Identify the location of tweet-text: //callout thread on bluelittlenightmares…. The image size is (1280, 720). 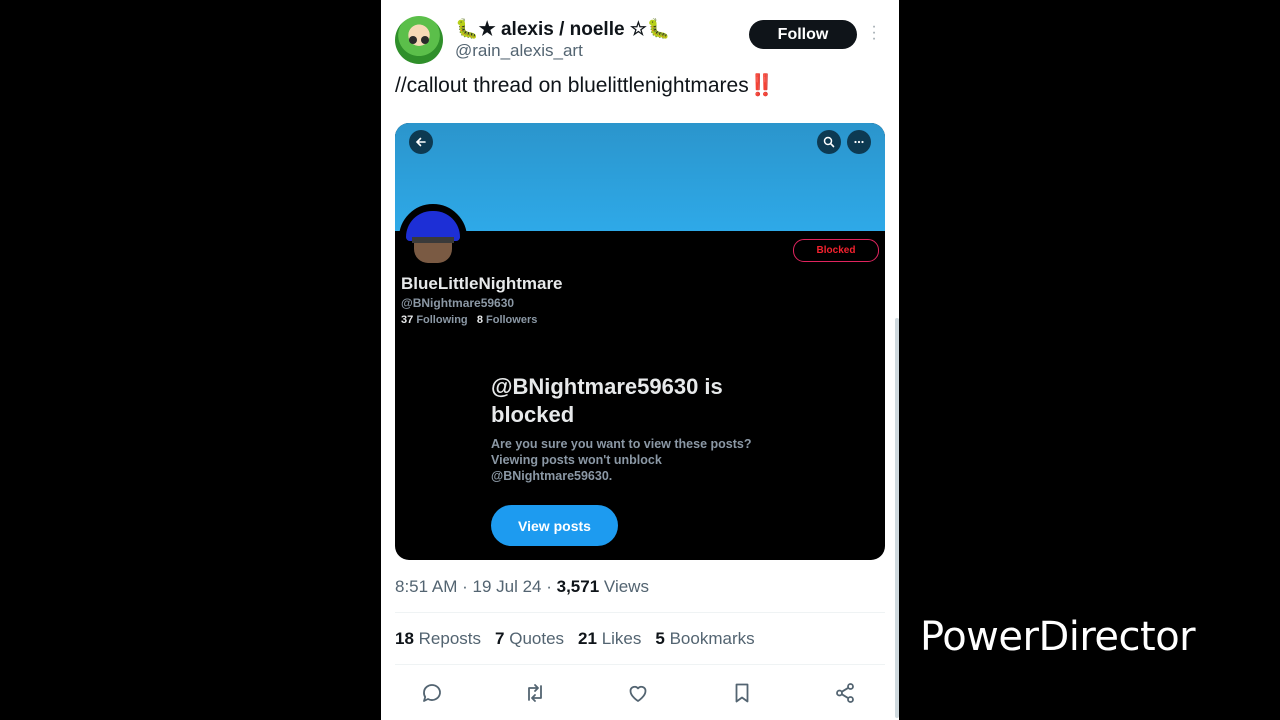
(585, 86).